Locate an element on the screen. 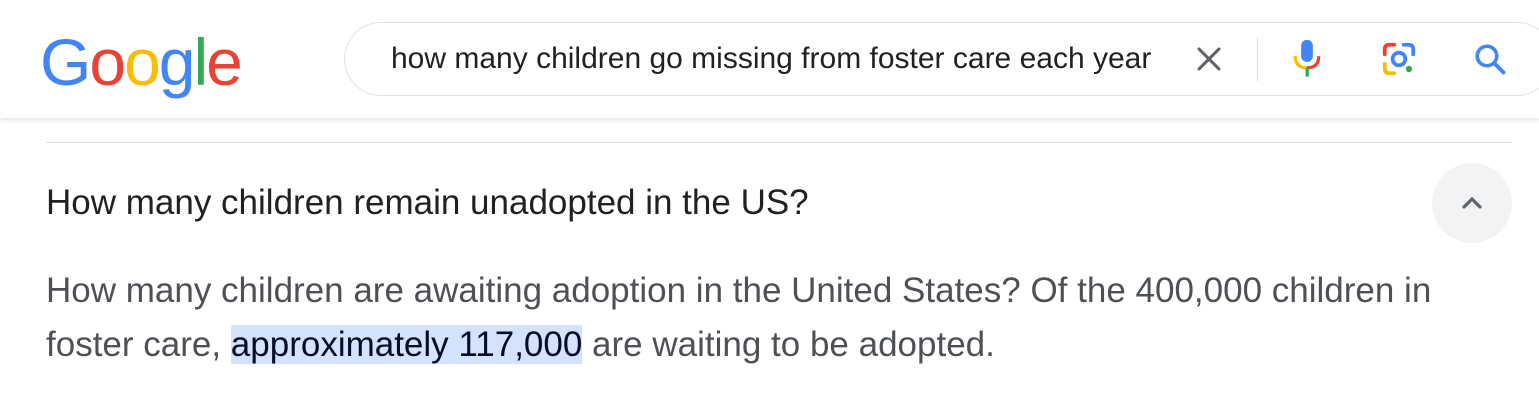 Image resolution: width=1539 pixels, height=405 pixels. search-divider is located at coordinates (1257, 59).